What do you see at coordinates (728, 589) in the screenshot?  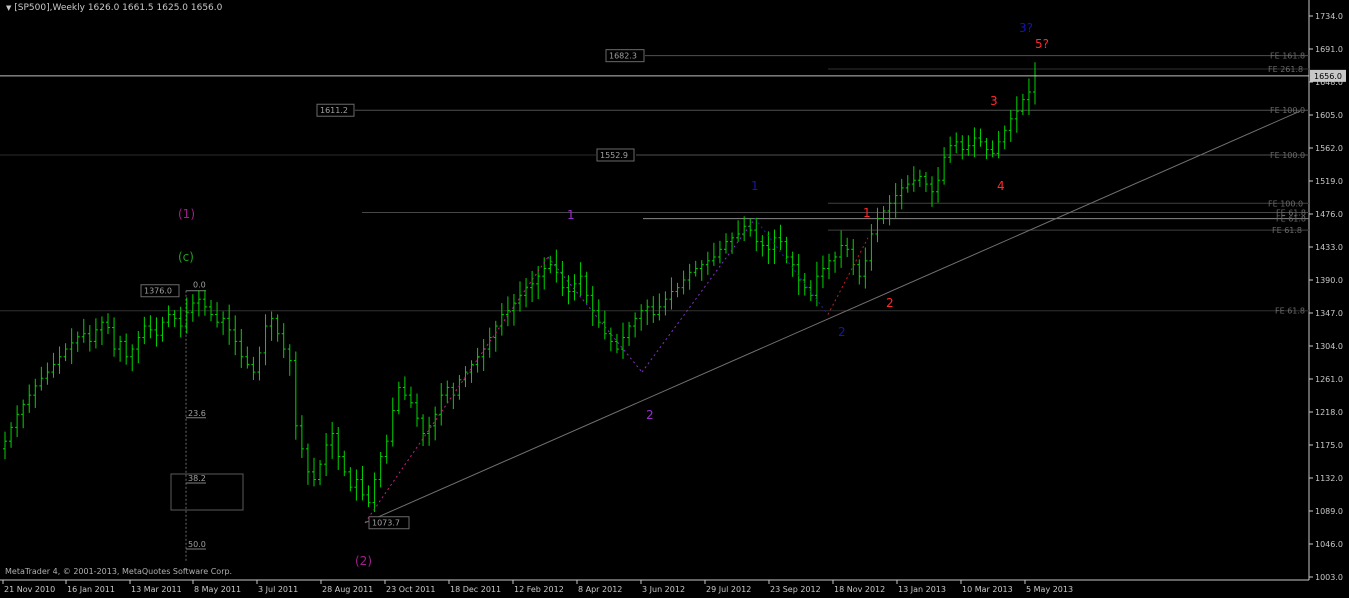 I see `x-tick-label: 29 Jul 2012` at bounding box center [728, 589].